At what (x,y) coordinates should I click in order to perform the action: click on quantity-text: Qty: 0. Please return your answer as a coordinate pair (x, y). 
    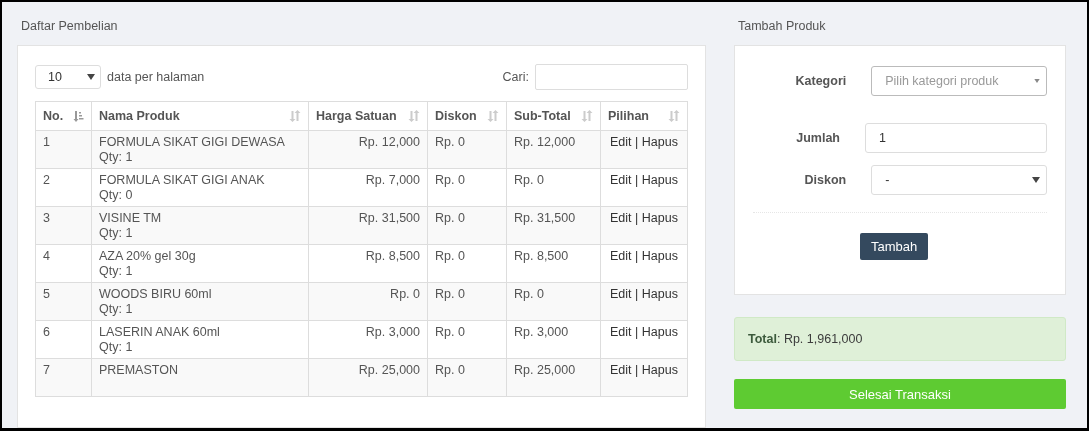
    Looking at the image, I should click on (116, 195).